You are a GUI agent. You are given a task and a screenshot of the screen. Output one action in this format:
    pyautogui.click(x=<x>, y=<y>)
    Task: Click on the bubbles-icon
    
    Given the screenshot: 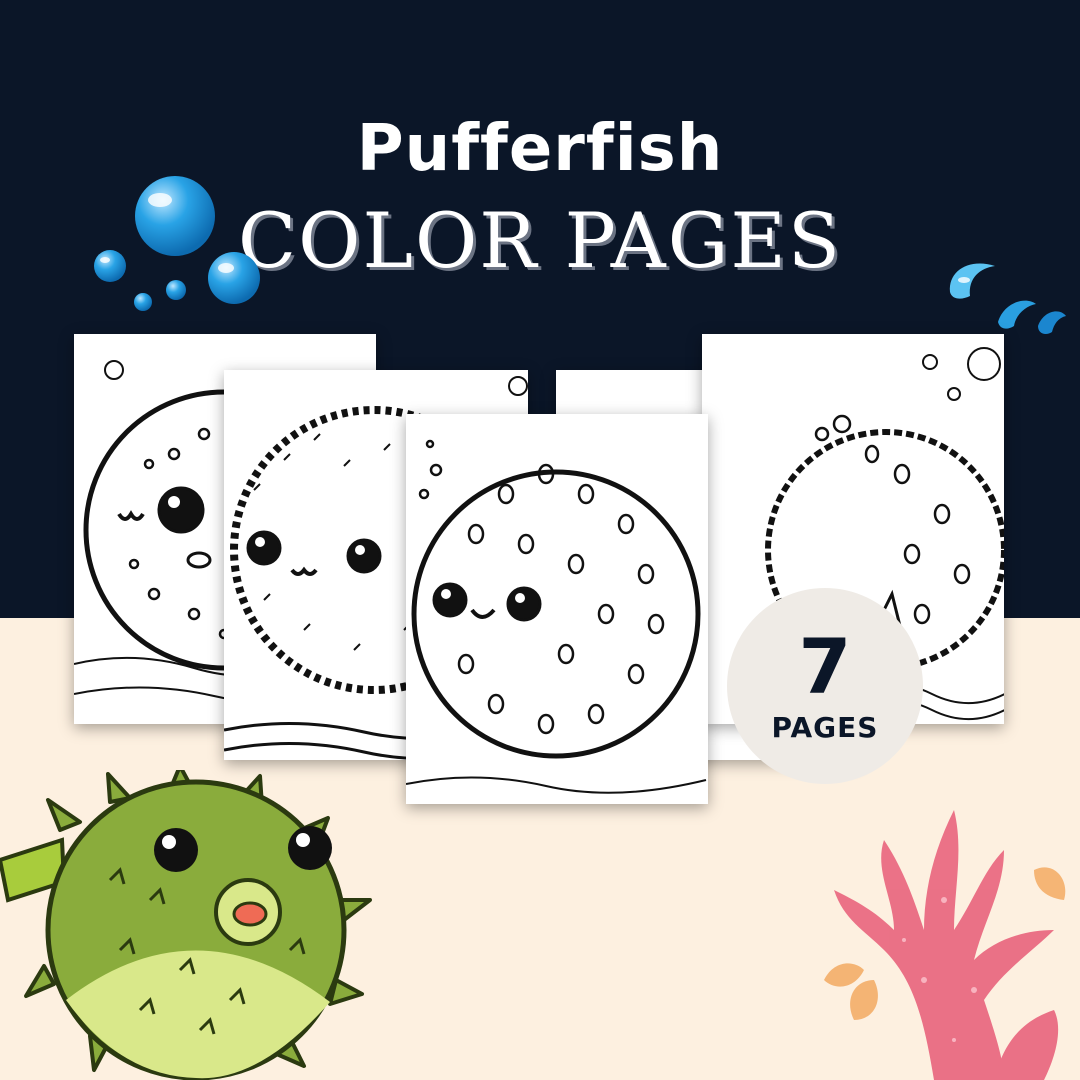 What is the action you would take?
    pyautogui.click(x=177, y=243)
    